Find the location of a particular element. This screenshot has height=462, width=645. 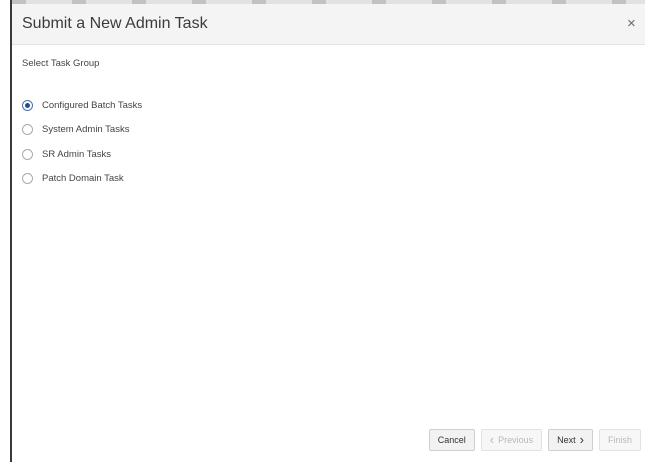

next-button: Next › is located at coordinates (570, 440).